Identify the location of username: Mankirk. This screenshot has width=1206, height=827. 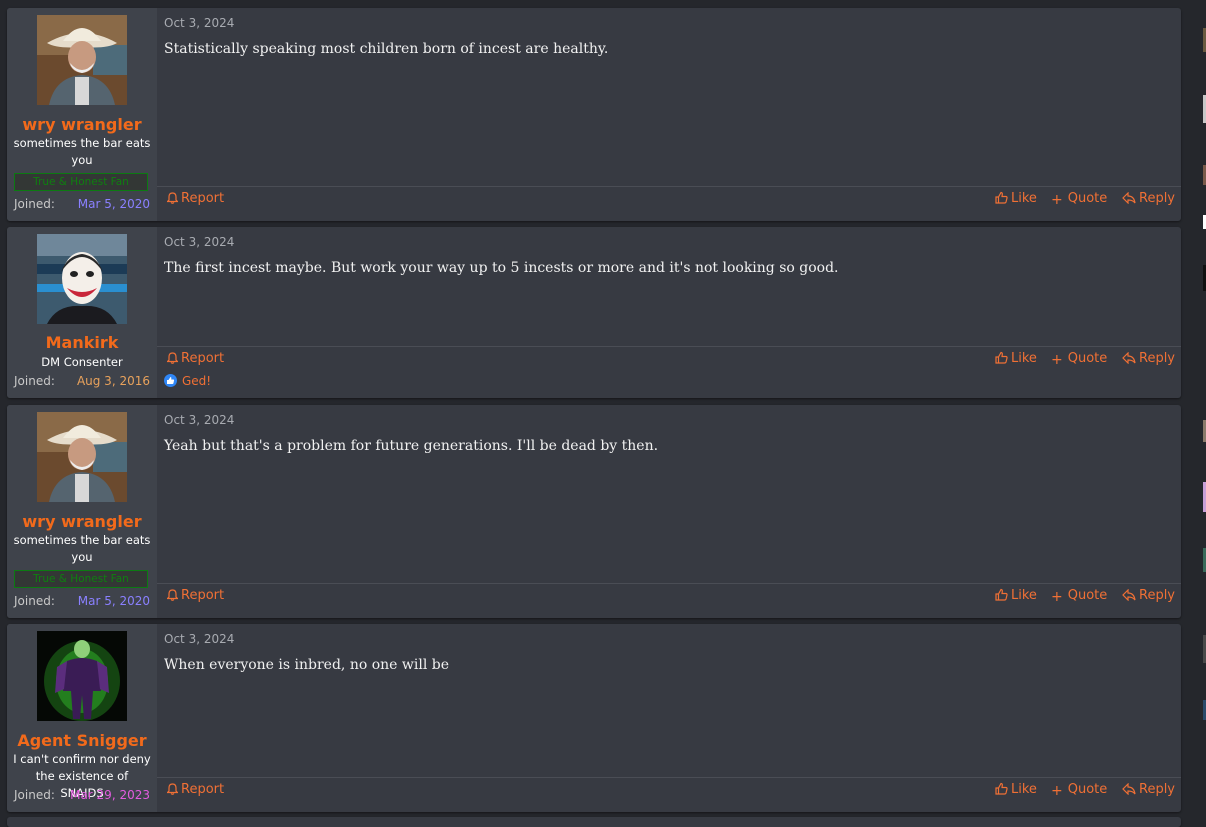
(82, 342).